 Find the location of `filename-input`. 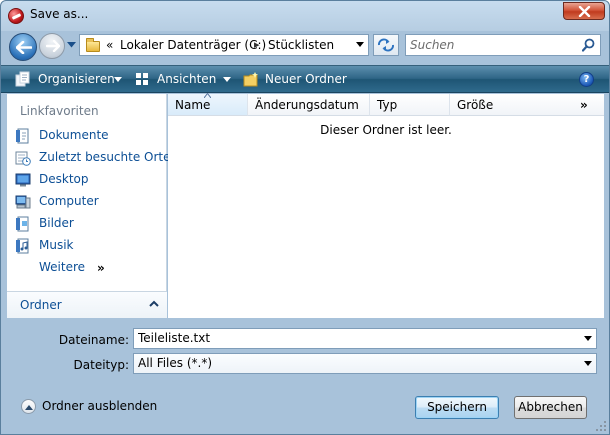

filename-input is located at coordinates (358, 338).